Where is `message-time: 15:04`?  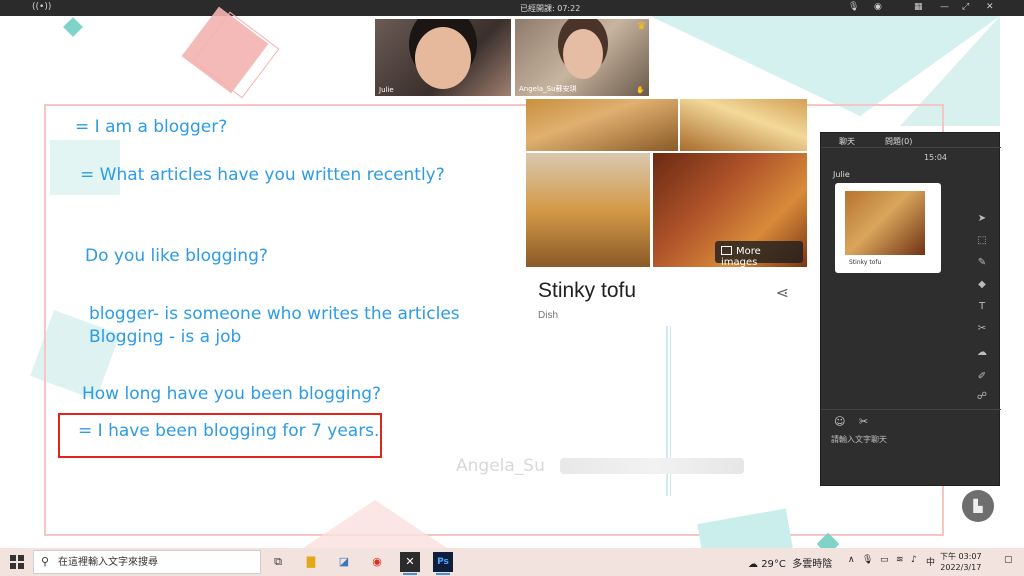 message-time: 15:04 is located at coordinates (935, 157).